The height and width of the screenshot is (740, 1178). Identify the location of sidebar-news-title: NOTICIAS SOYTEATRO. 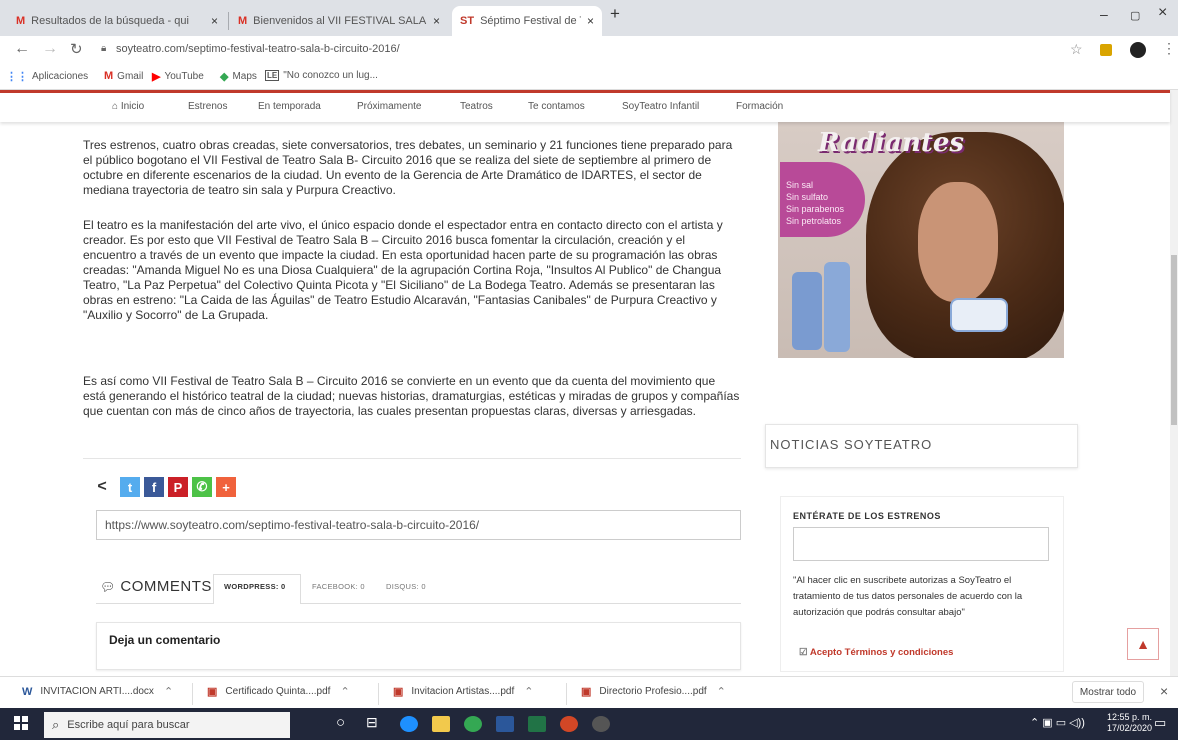
(851, 444).